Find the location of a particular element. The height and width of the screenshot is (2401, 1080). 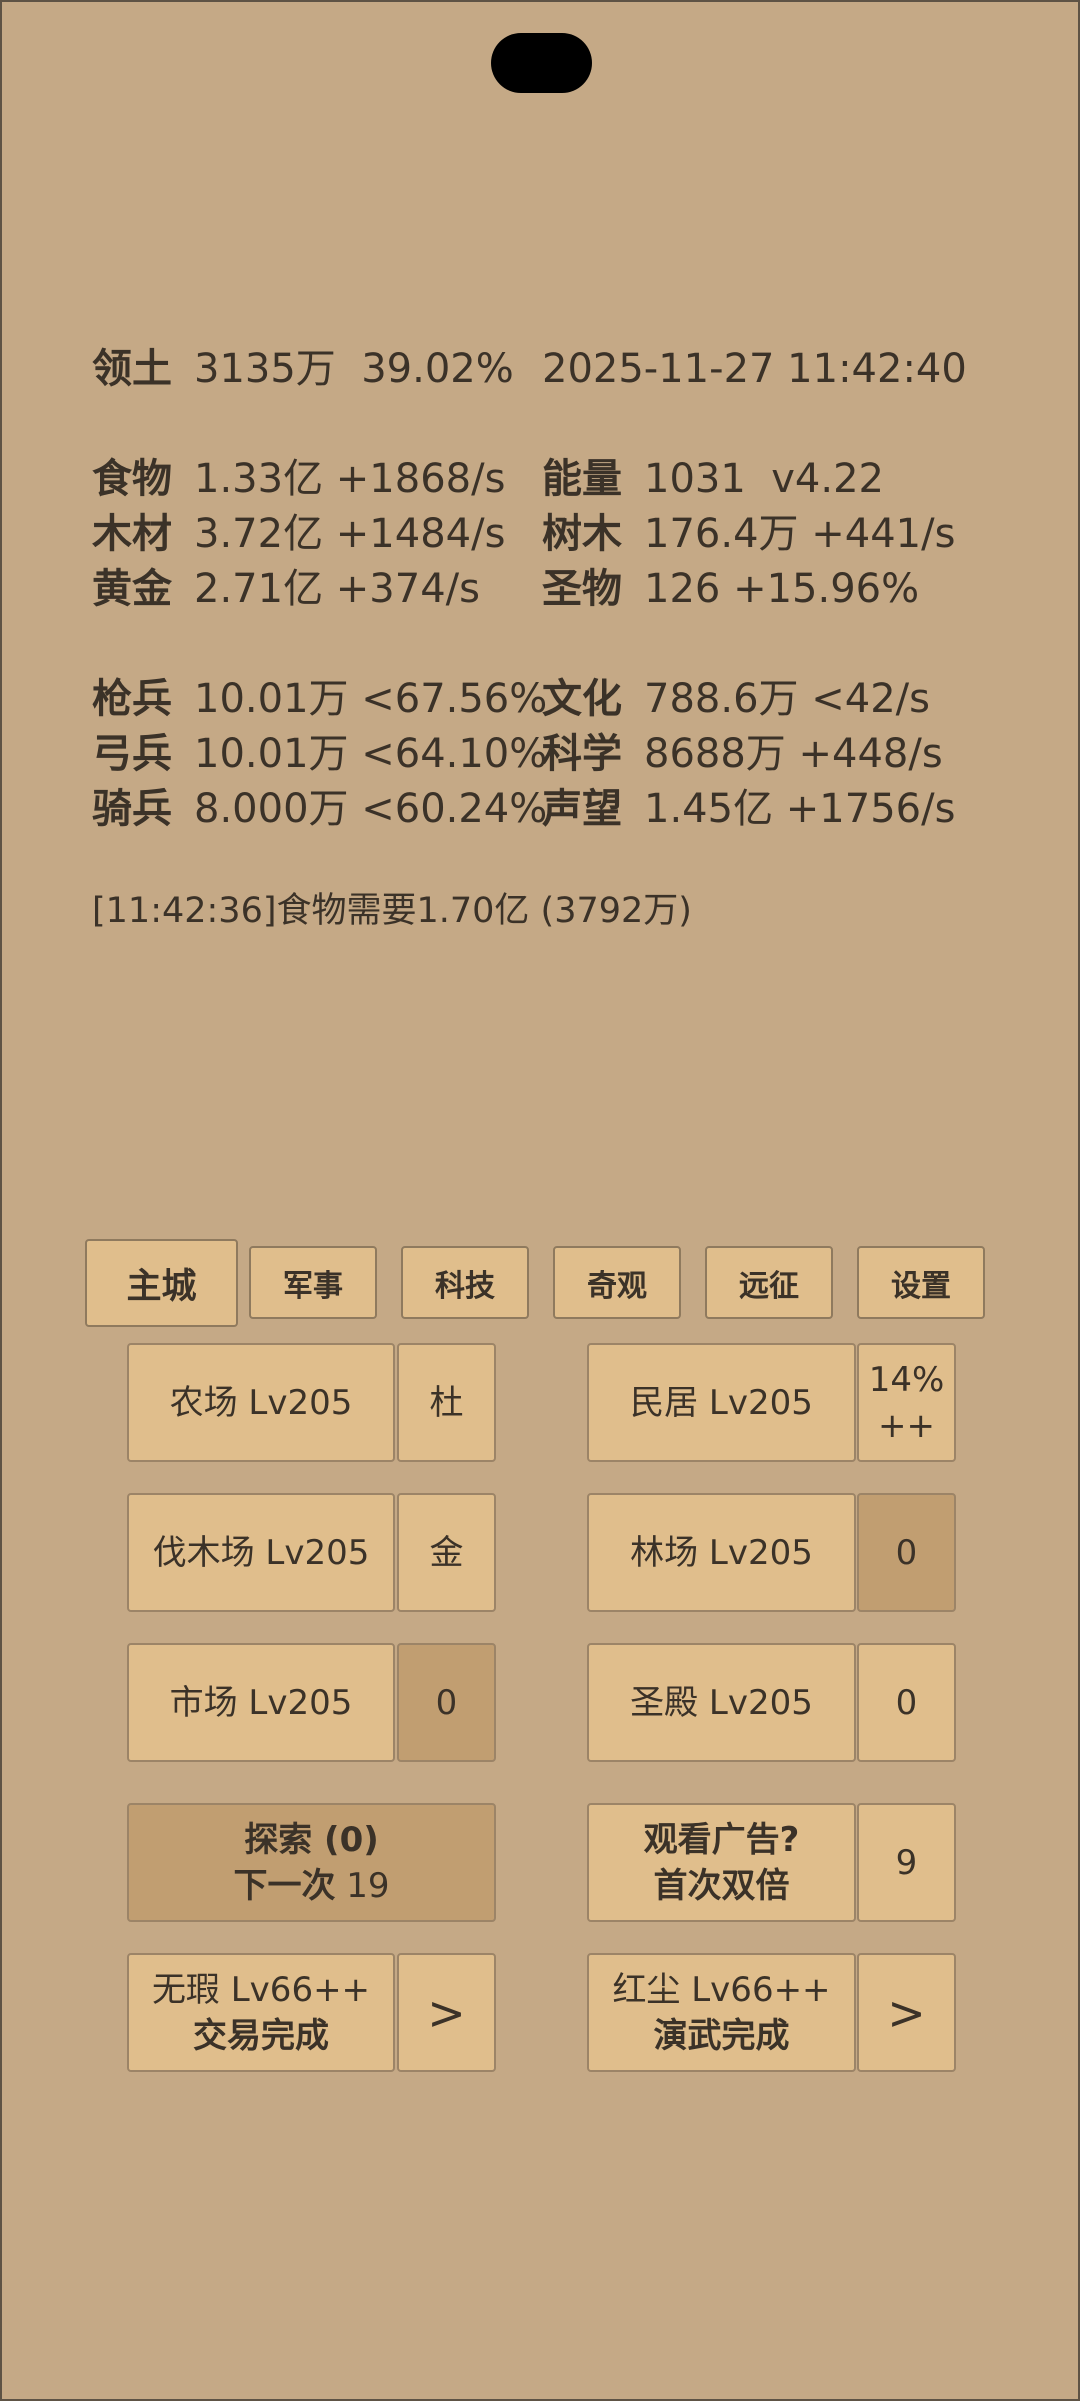

farm-label: 农场 Lv205 is located at coordinates (261, 1402).